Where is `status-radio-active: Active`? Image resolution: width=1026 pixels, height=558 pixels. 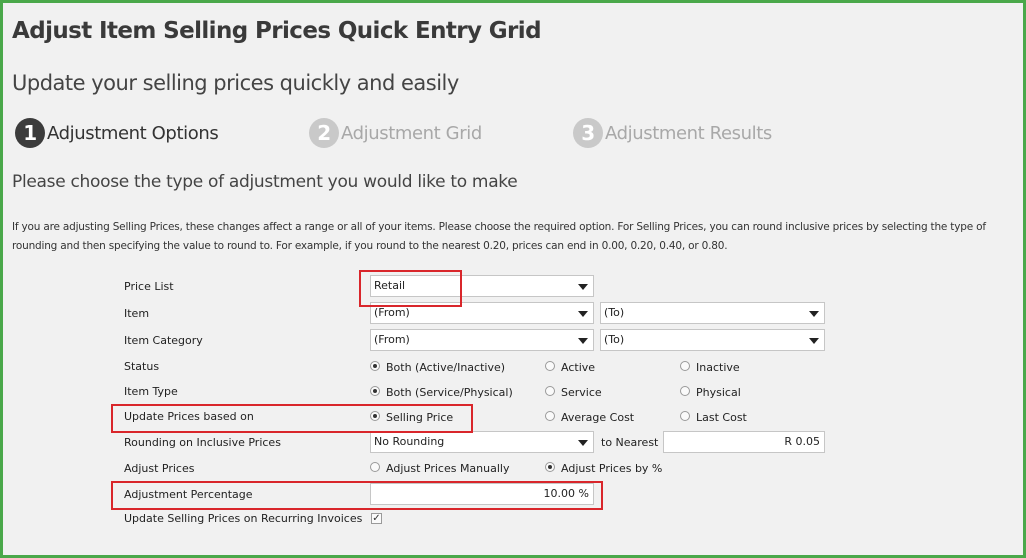
status-radio-active: Active is located at coordinates (570, 367).